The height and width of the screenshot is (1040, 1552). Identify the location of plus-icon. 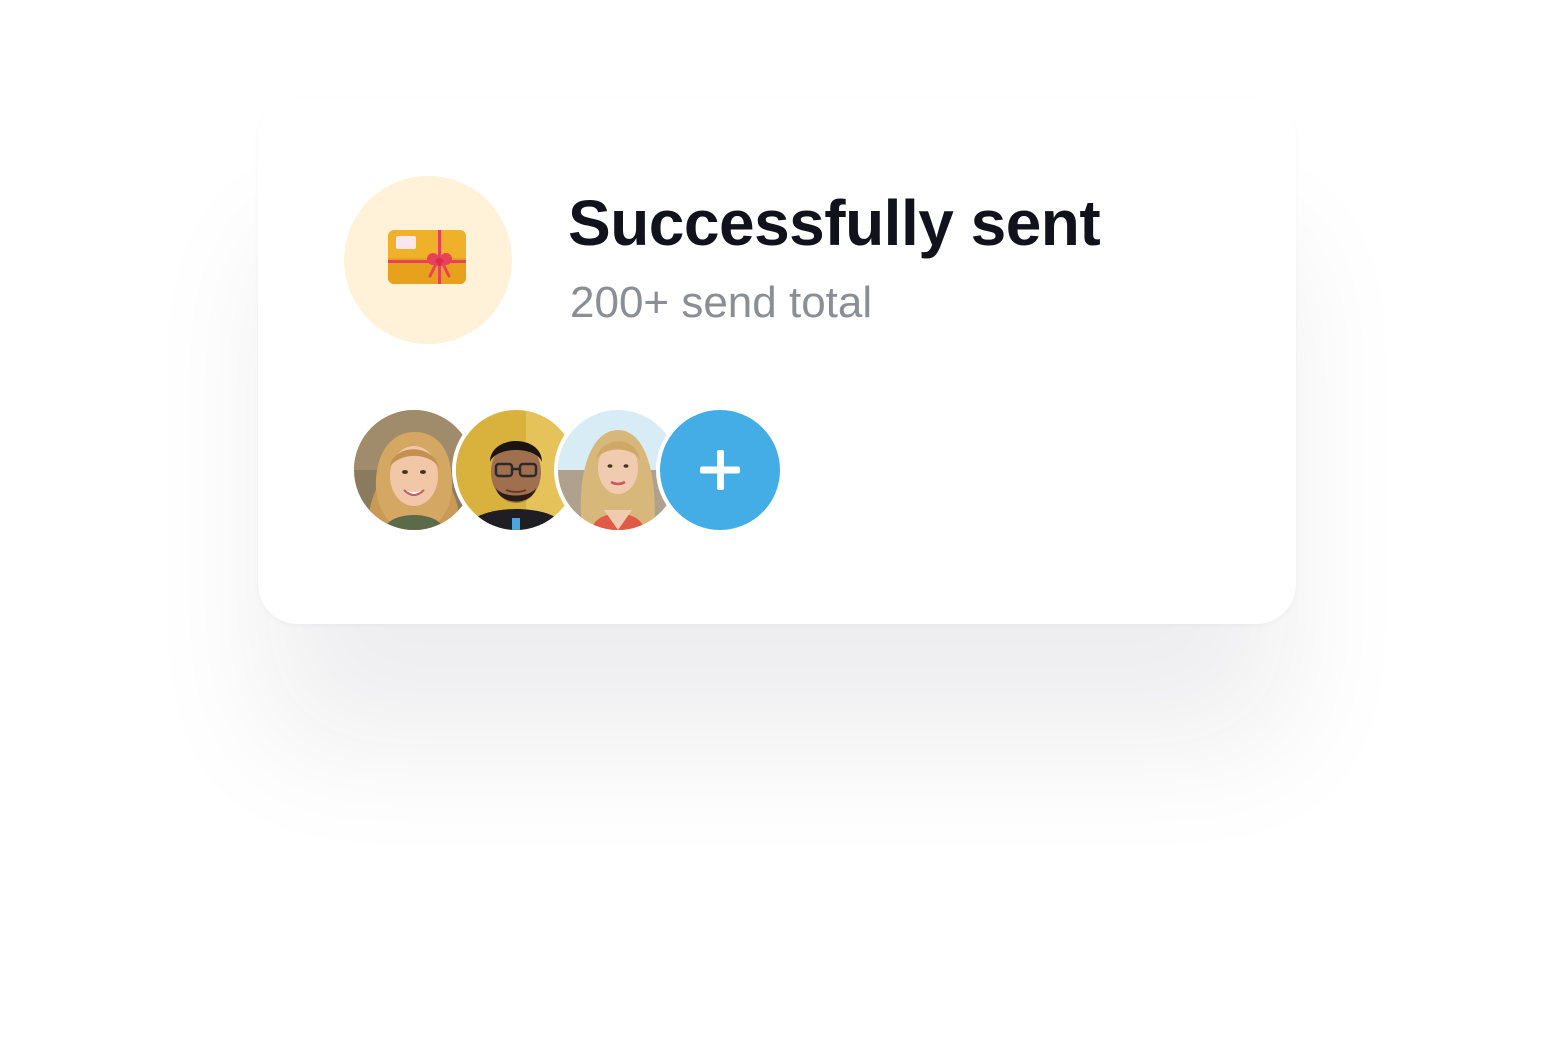
(720, 470).